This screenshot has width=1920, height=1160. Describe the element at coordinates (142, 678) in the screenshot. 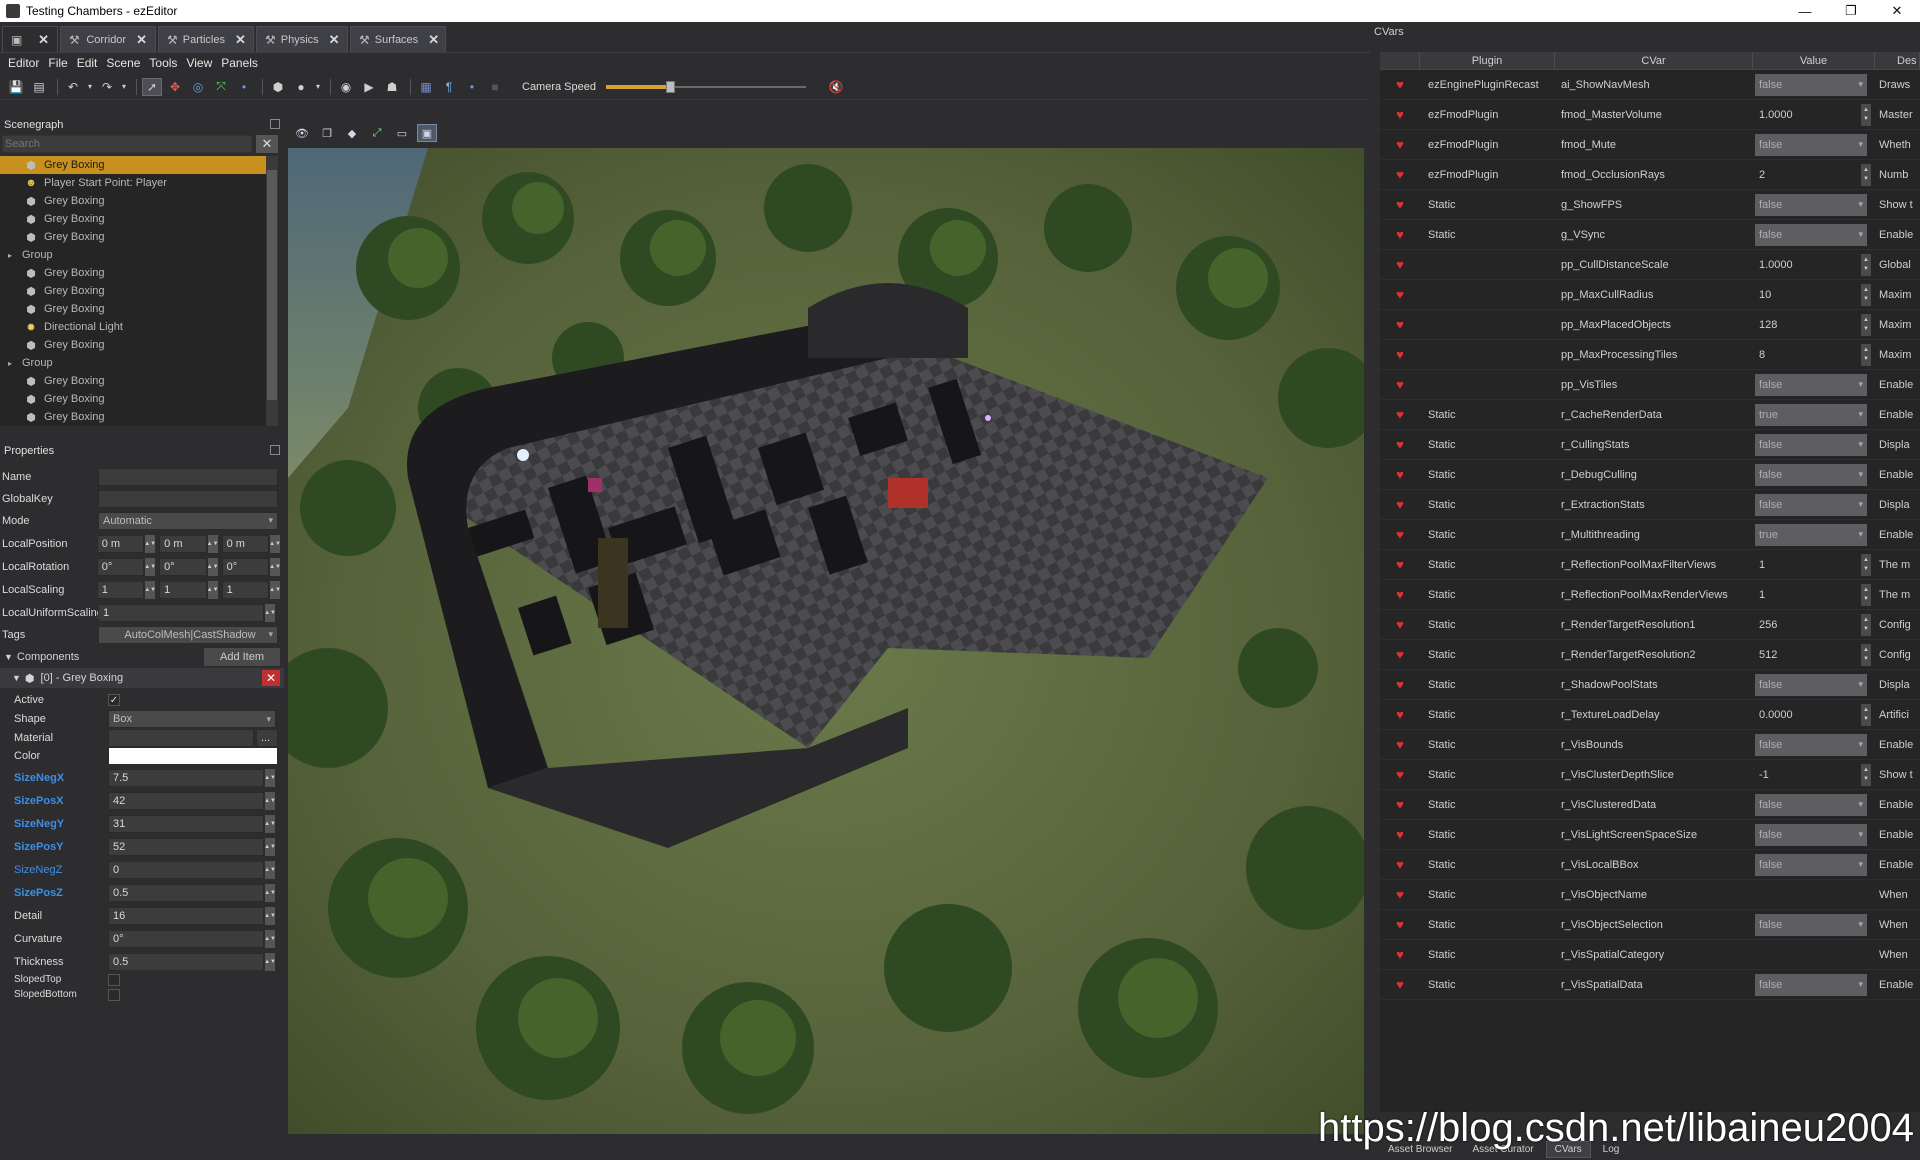

I see `component-grey-boxing: ▼ ⬢ [0] - Grey Boxing ✕` at that location.